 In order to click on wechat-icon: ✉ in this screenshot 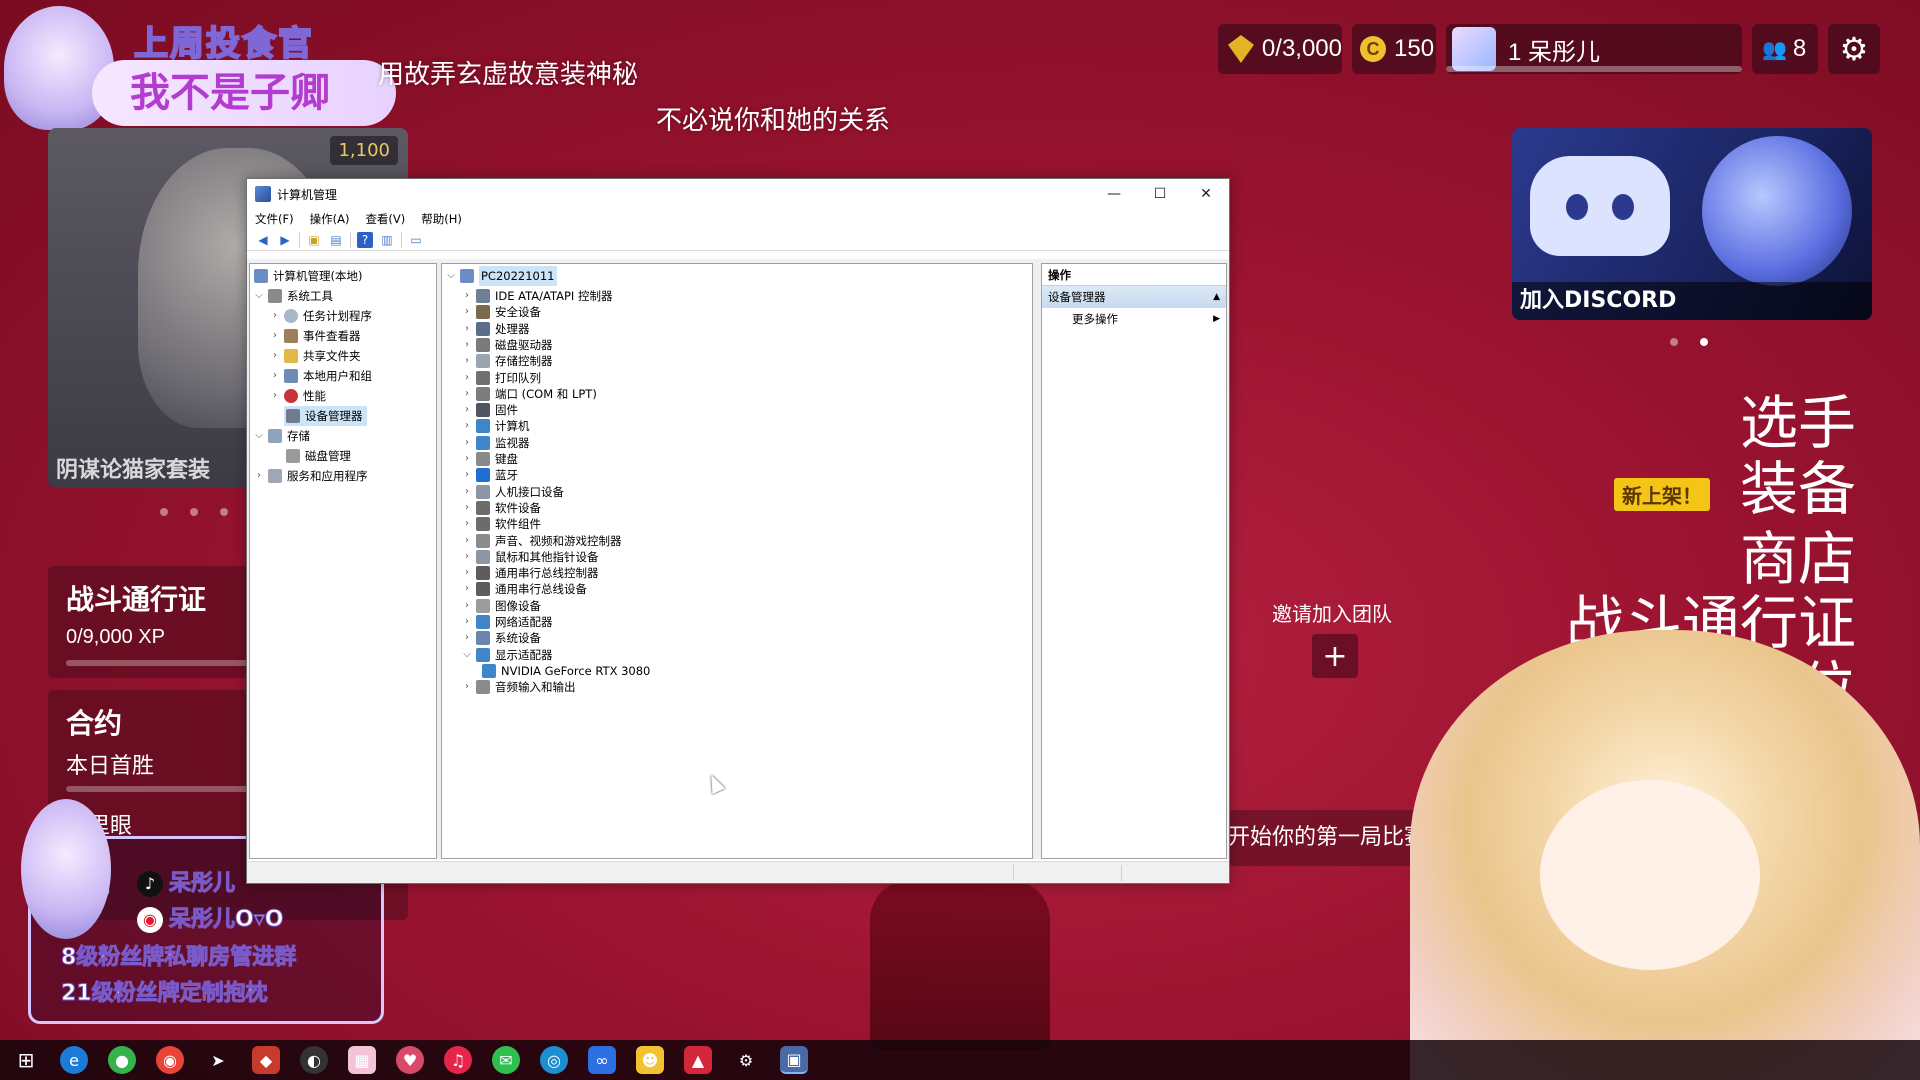, I will do `click(506, 1060)`.